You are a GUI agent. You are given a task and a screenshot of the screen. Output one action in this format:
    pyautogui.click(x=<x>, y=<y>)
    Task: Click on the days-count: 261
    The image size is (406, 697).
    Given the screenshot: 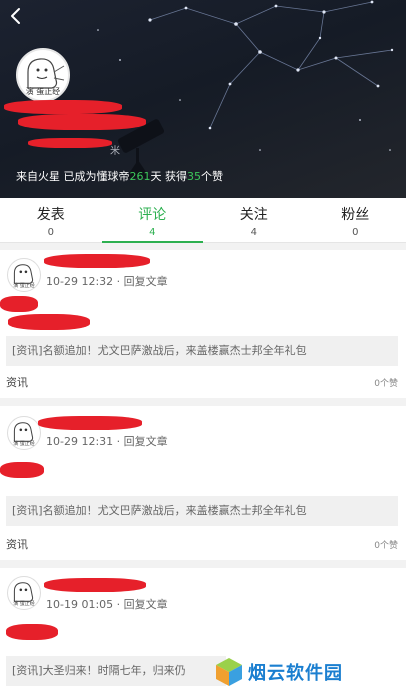 What is the action you would take?
    pyautogui.click(x=140, y=176)
    